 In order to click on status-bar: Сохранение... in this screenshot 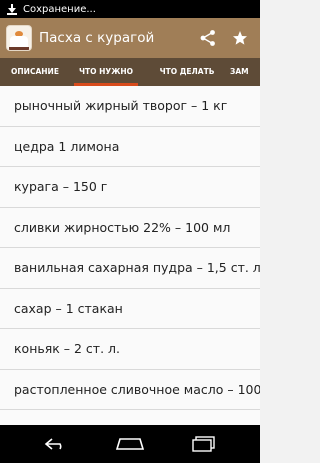, I will do `click(130, 9)`.